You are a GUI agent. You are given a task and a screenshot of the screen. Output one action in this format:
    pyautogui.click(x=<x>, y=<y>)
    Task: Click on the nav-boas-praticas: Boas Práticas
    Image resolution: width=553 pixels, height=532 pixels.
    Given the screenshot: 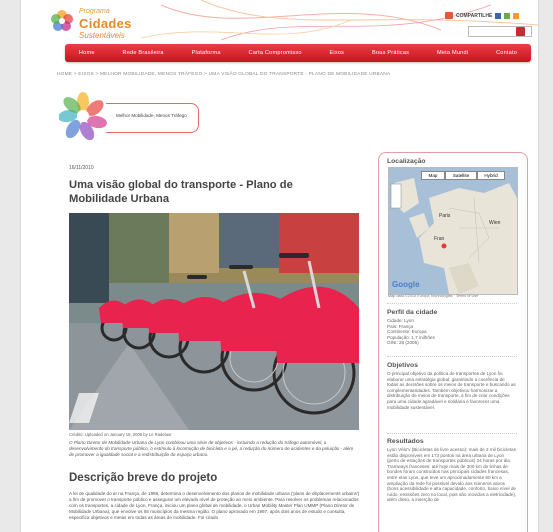 What is the action you would take?
    pyautogui.click(x=390, y=53)
    